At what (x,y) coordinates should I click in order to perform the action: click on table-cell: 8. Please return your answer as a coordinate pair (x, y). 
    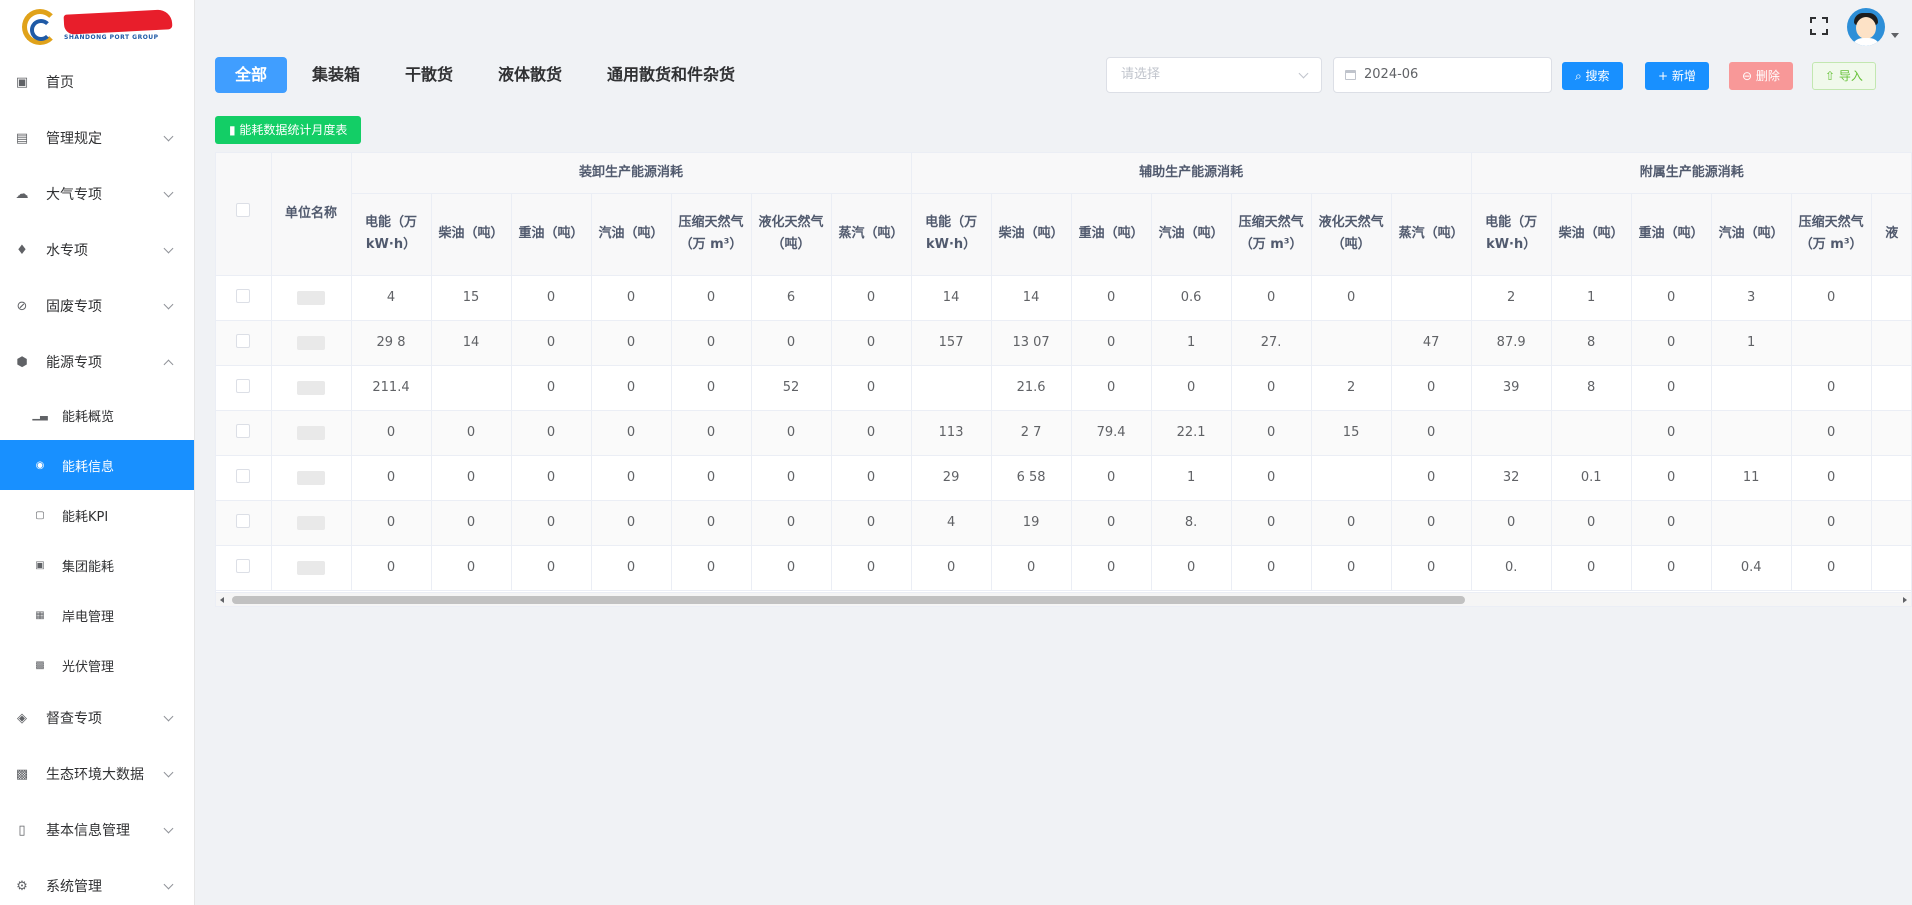
    Looking at the image, I should click on (1591, 388).